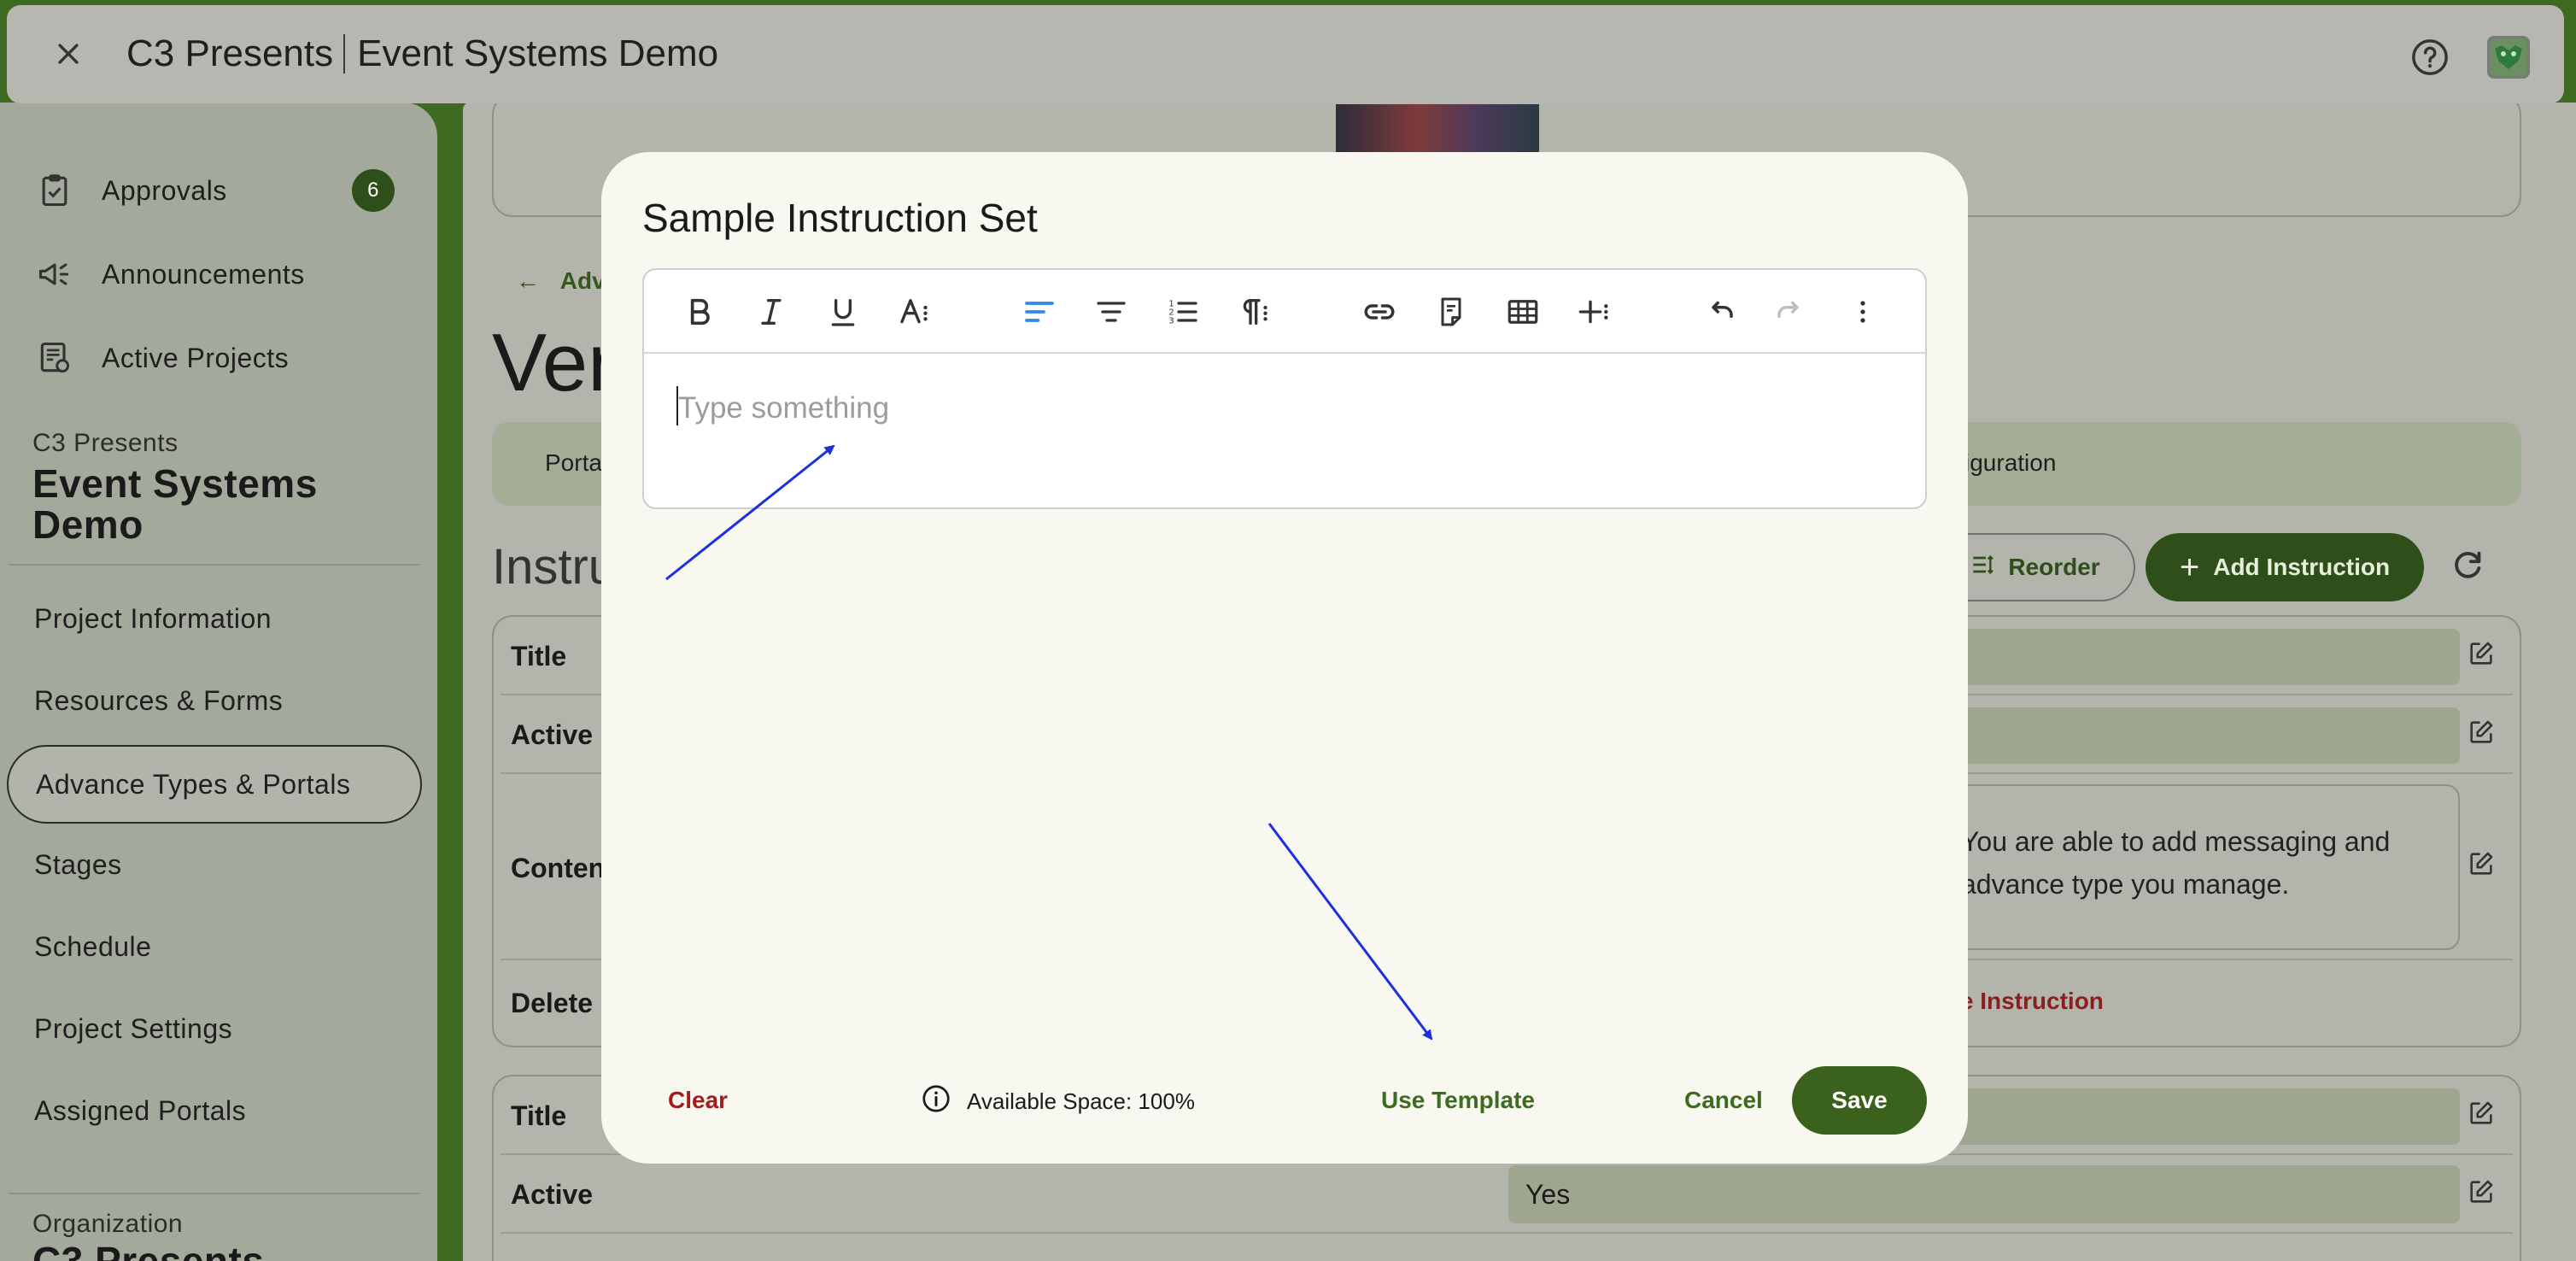 This screenshot has height=1261, width=2576. Describe the element at coordinates (193, 784) in the screenshot. I see `sidebar-item-label: Advance Types & Portals` at that location.